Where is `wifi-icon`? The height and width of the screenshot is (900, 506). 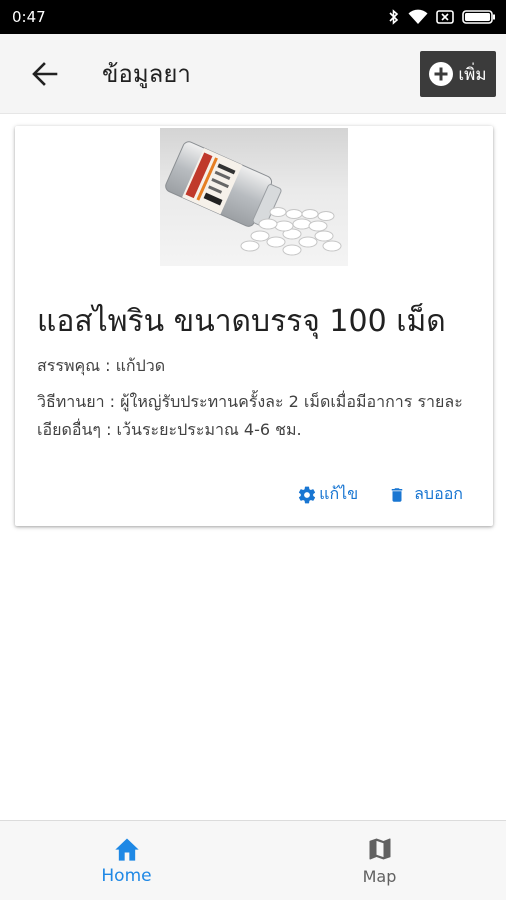 wifi-icon is located at coordinates (418, 16).